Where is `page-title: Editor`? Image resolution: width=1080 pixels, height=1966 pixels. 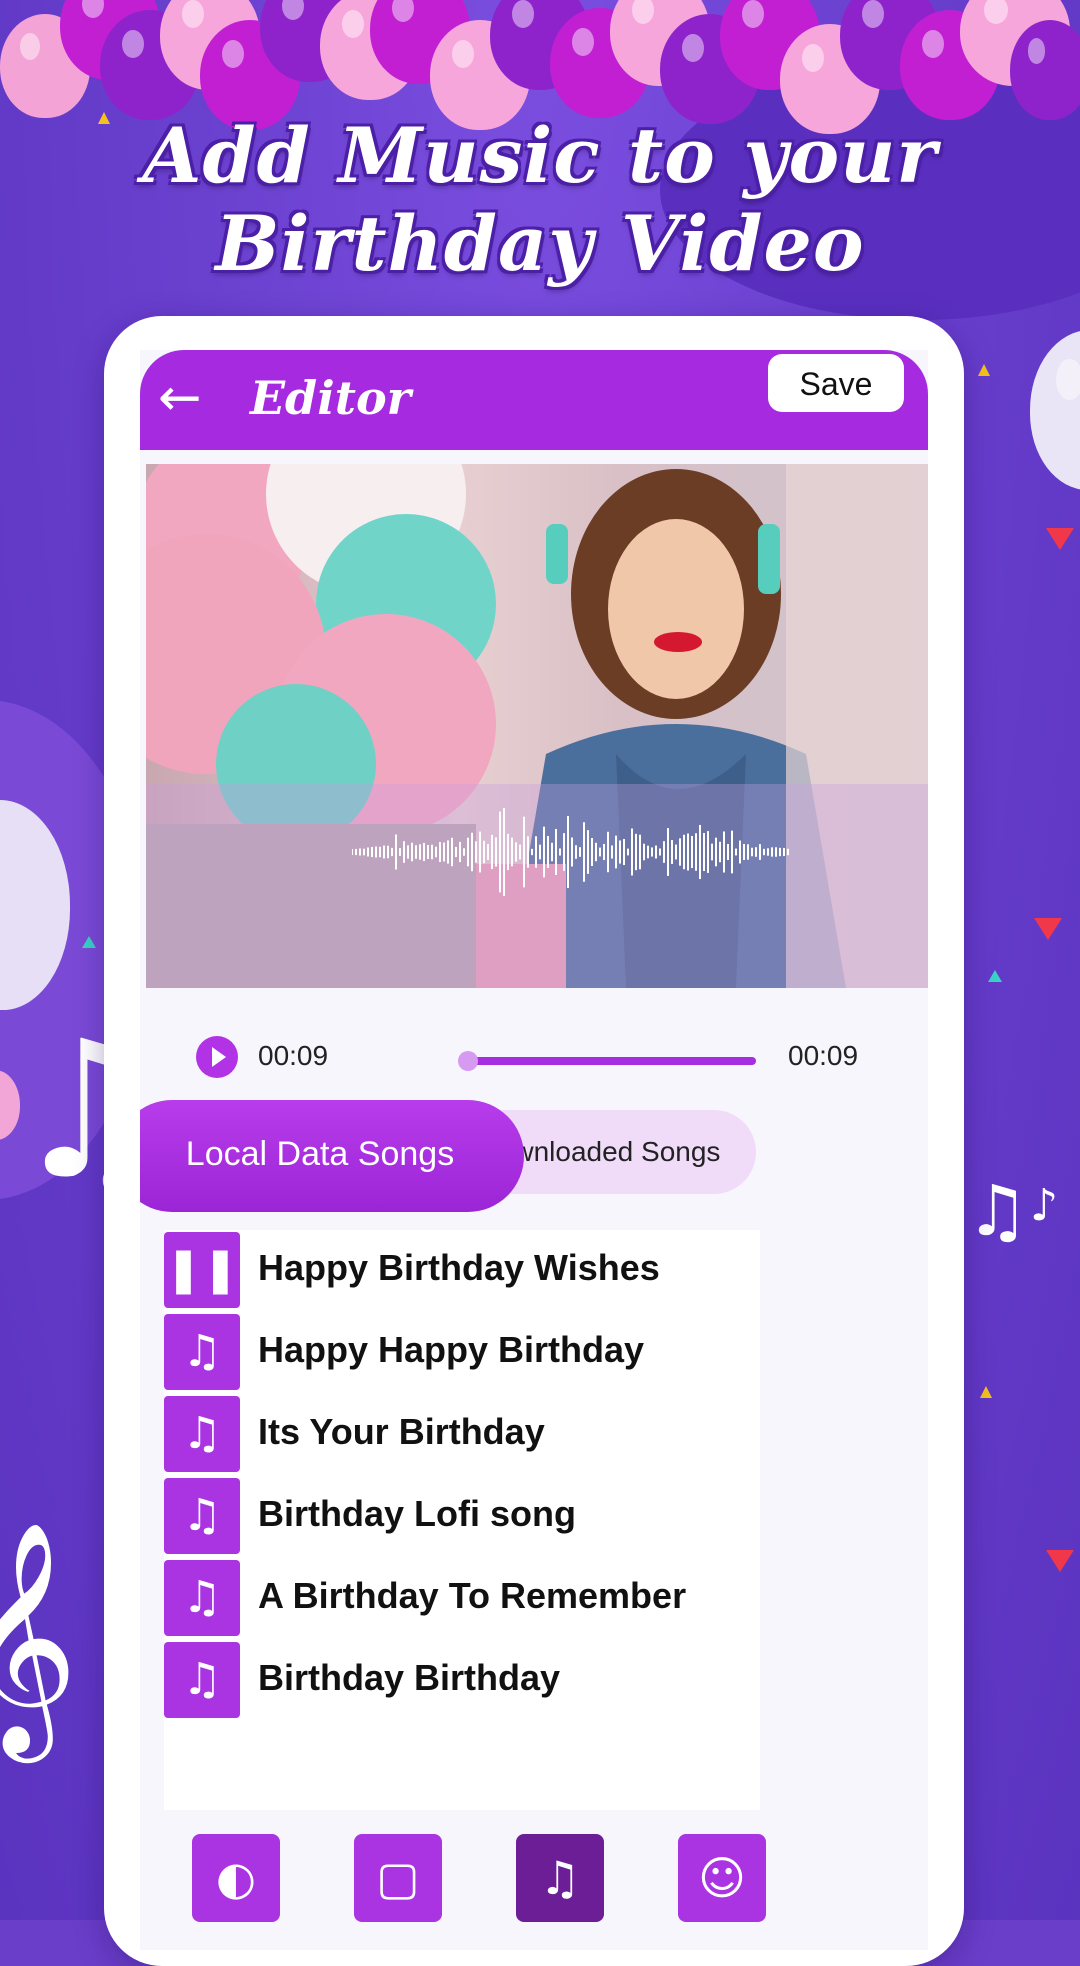
page-title: Editor is located at coordinates (330, 398).